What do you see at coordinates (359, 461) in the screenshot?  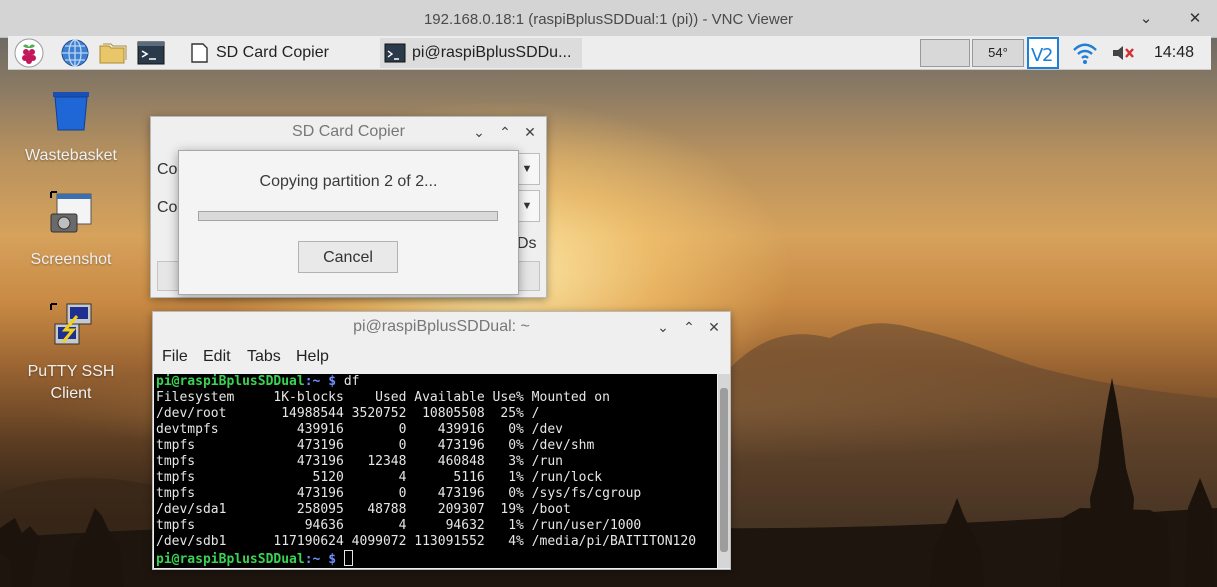 I see `df-row: tmpfs 473196 12348 460848 3% /run` at bounding box center [359, 461].